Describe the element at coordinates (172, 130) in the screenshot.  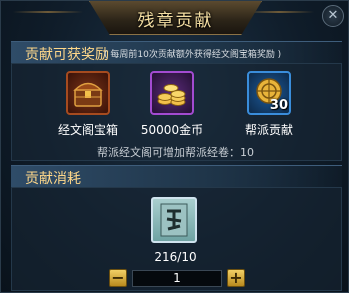
I see `reward-label: 50000金币` at that location.